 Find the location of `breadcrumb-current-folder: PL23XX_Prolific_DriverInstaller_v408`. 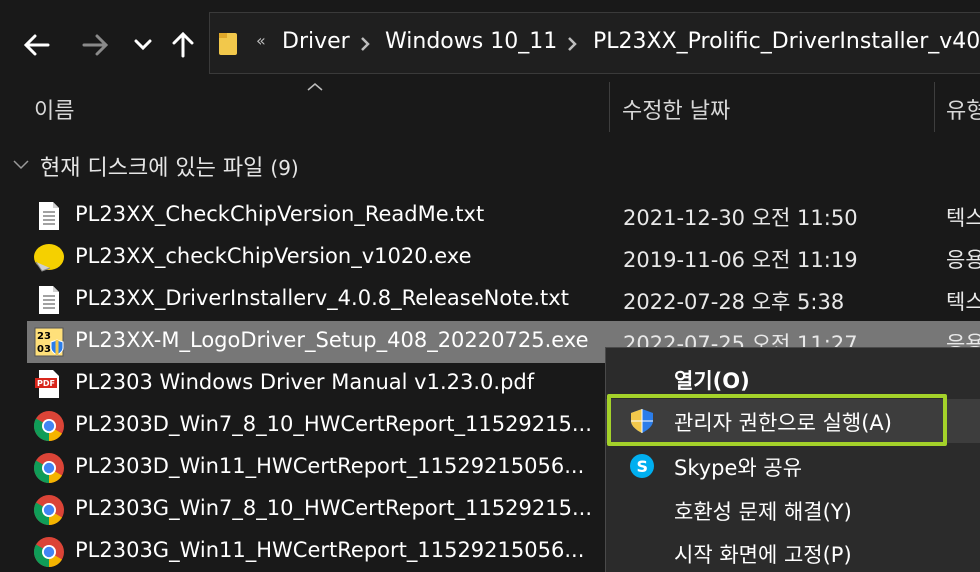

breadcrumb-current-folder: PL23XX_Prolific_DriverInstaller_v408 is located at coordinates (786, 41).